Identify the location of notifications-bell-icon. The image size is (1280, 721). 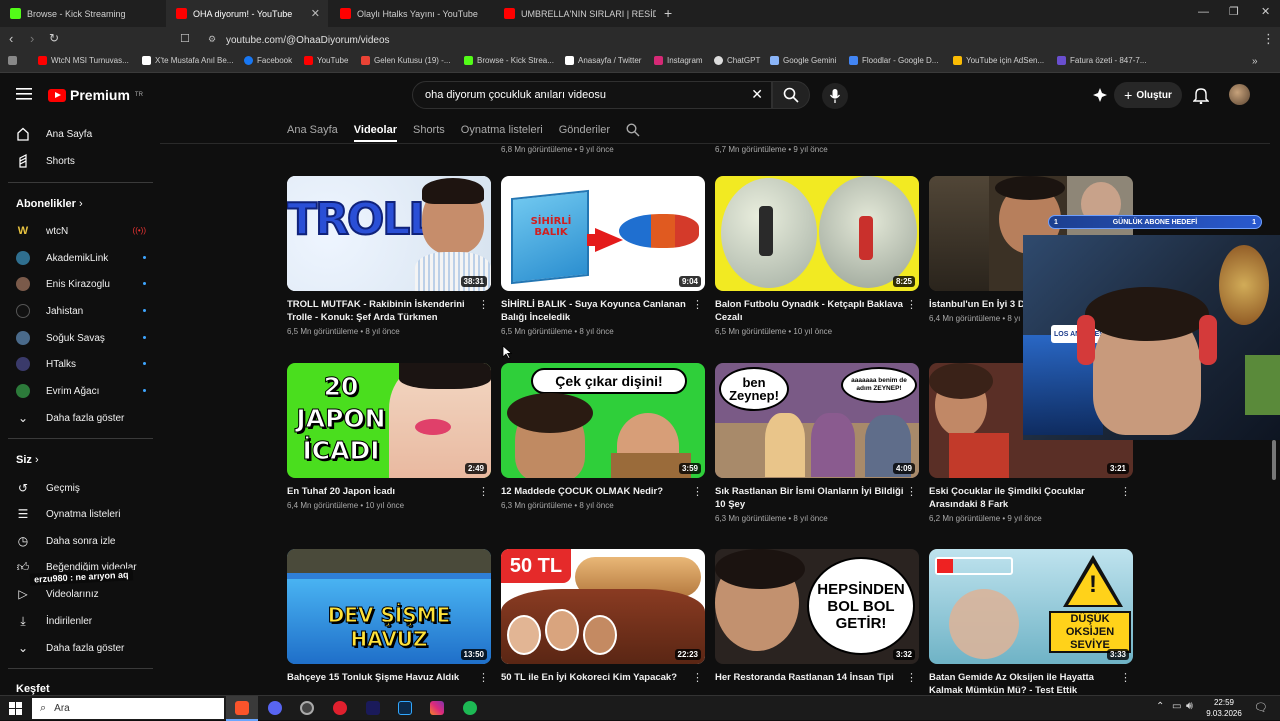
(1201, 95).